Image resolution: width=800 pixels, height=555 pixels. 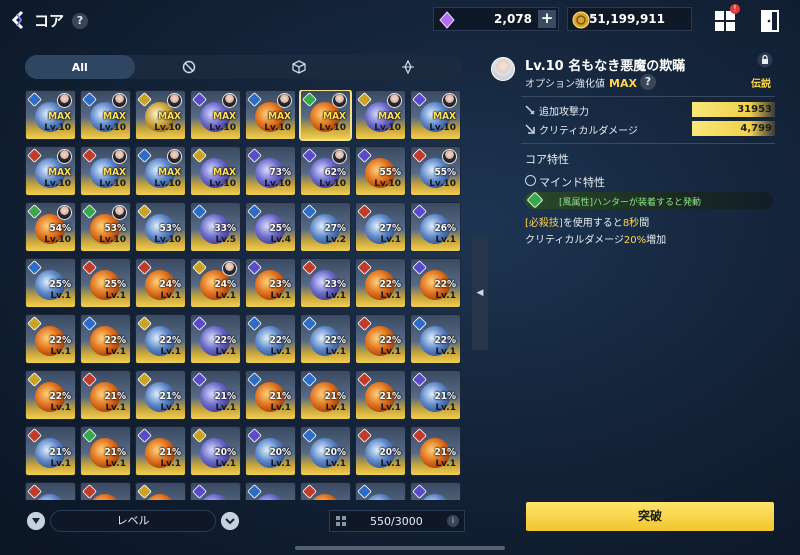 I want to click on lock-icon, so click(x=765, y=60).